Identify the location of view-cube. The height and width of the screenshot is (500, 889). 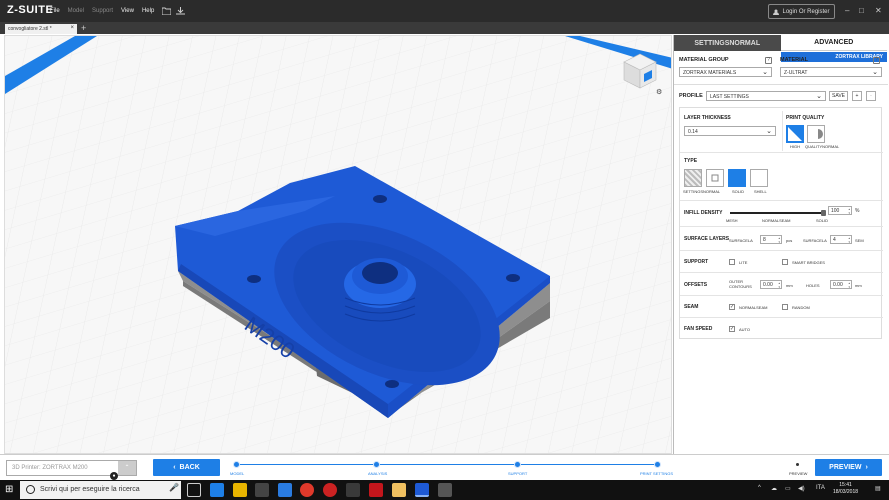
(640, 72).